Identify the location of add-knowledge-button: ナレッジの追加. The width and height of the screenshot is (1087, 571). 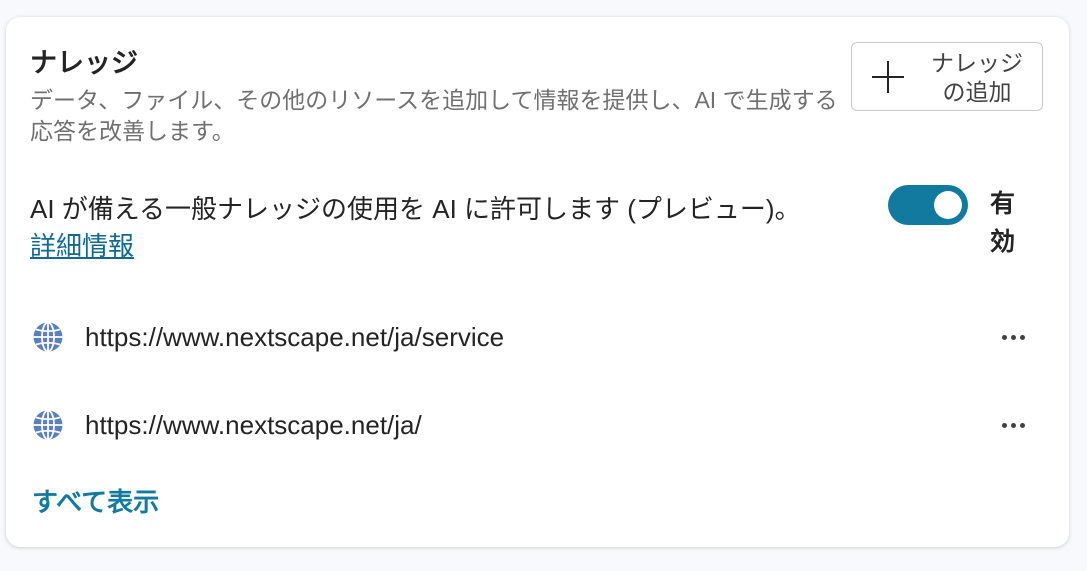
(947, 76).